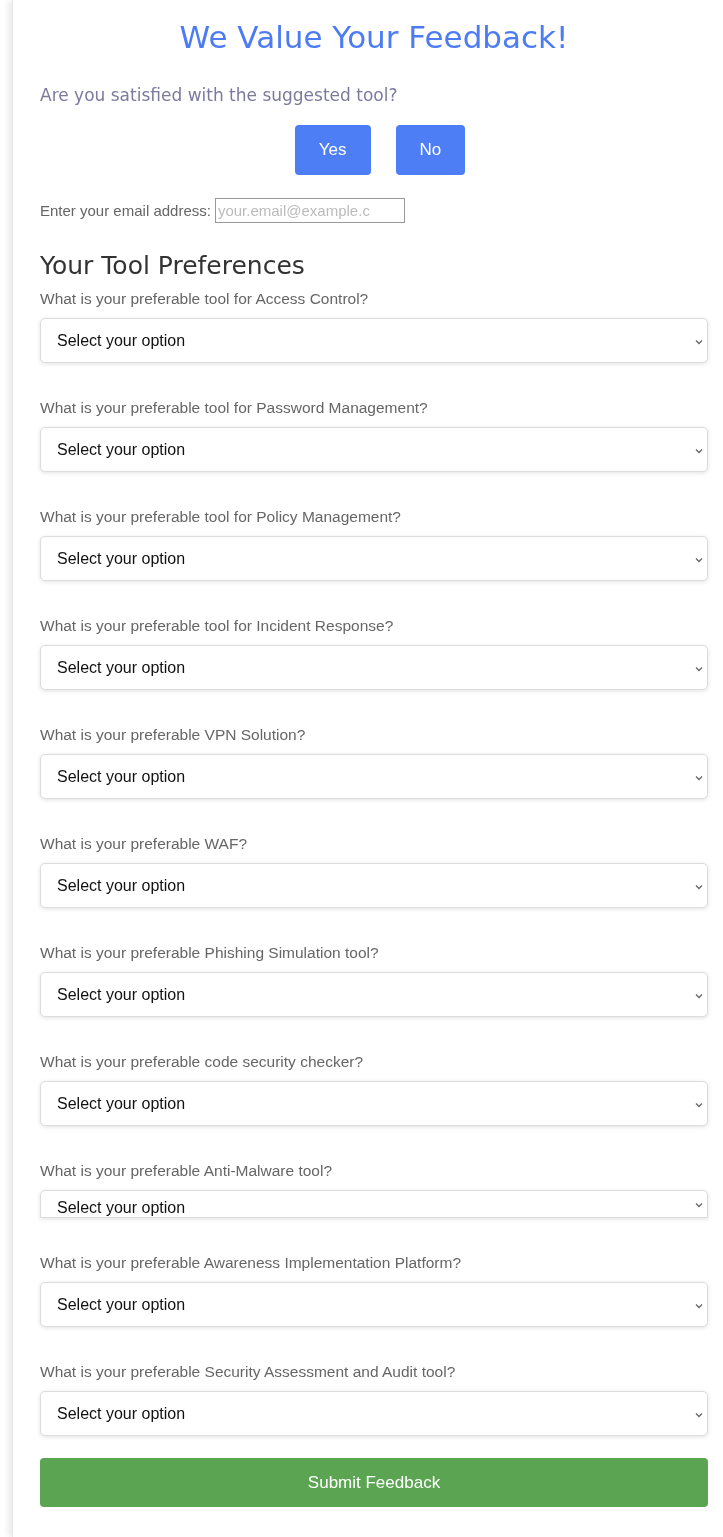 The image size is (723, 1537). Describe the element at coordinates (221, 517) in the screenshot. I see `question-label: What is your preferable tool for Policy Management?` at that location.